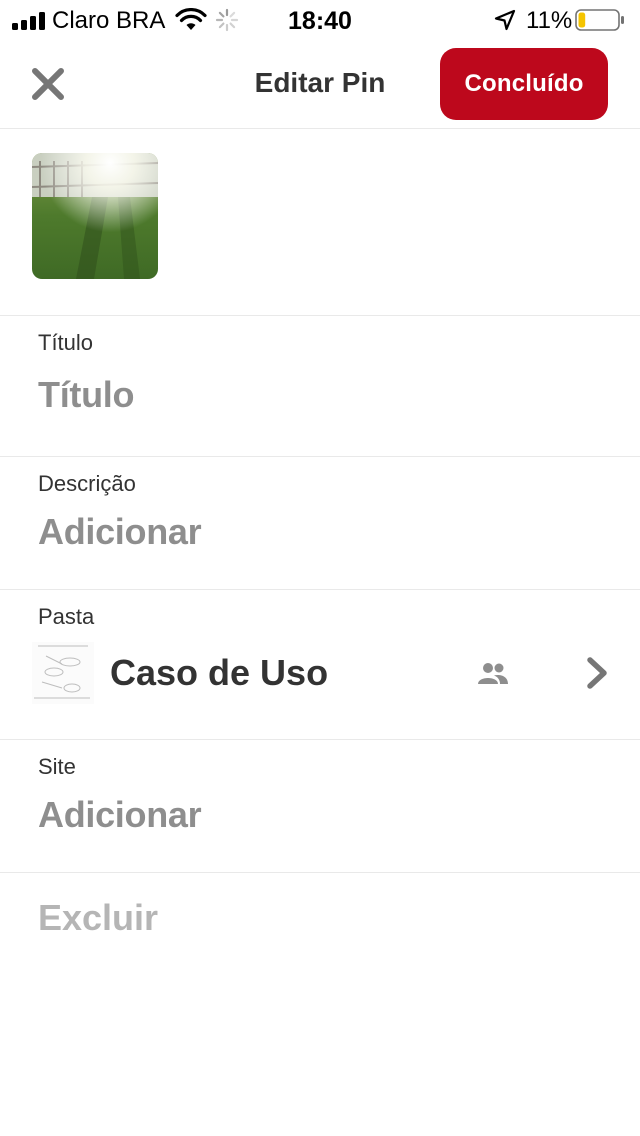 This screenshot has width=640, height=1136. I want to click on page-title: Editar Pin, so click(320, 82).